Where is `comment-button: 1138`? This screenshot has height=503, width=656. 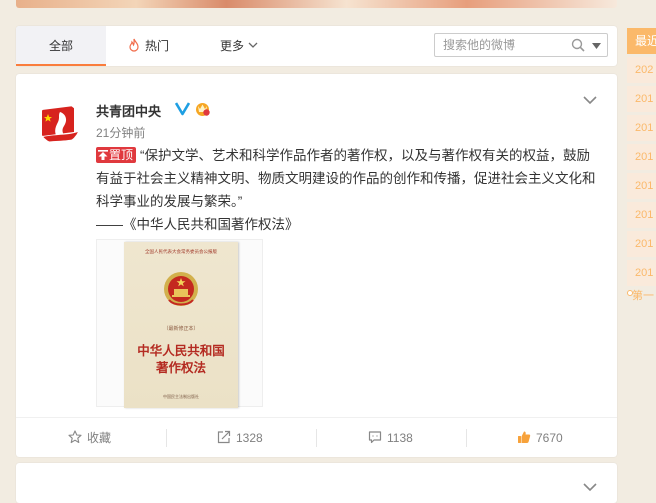
comment-button: 1138 is located at coordinates (390, 438).